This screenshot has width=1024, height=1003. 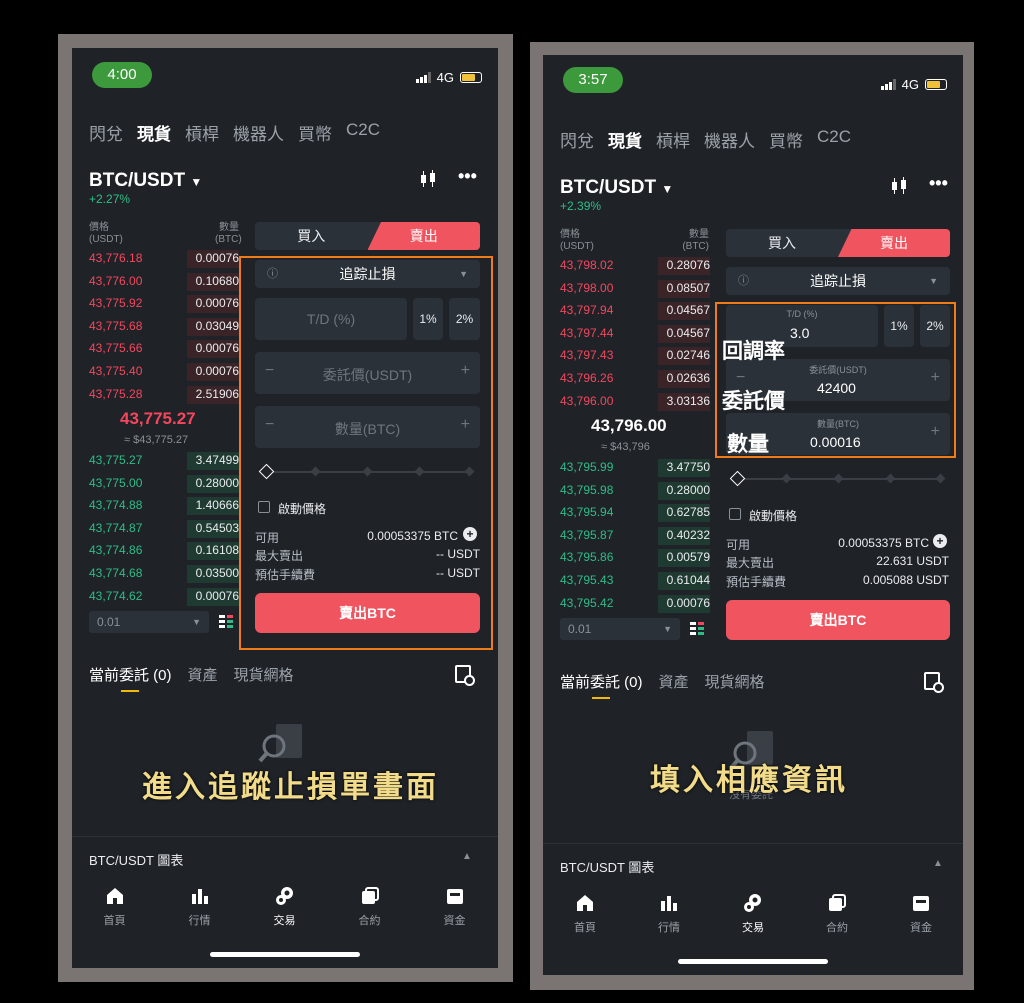 What do you see at coordinates (116, 527) in the screenshot?
I see `bid-price: 43,774.87` at bounding box center [116, 527].